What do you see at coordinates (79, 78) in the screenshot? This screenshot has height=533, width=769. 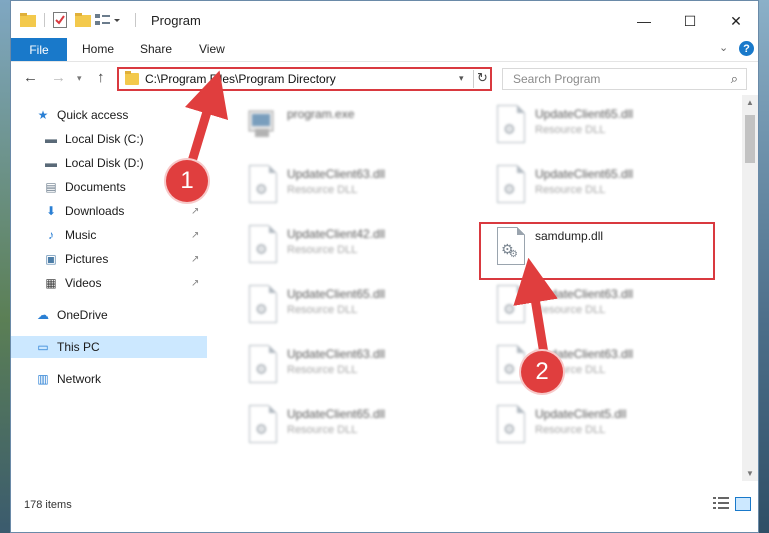 I see `recent-locations-icon: ▾` at bounding box center [79, 78].